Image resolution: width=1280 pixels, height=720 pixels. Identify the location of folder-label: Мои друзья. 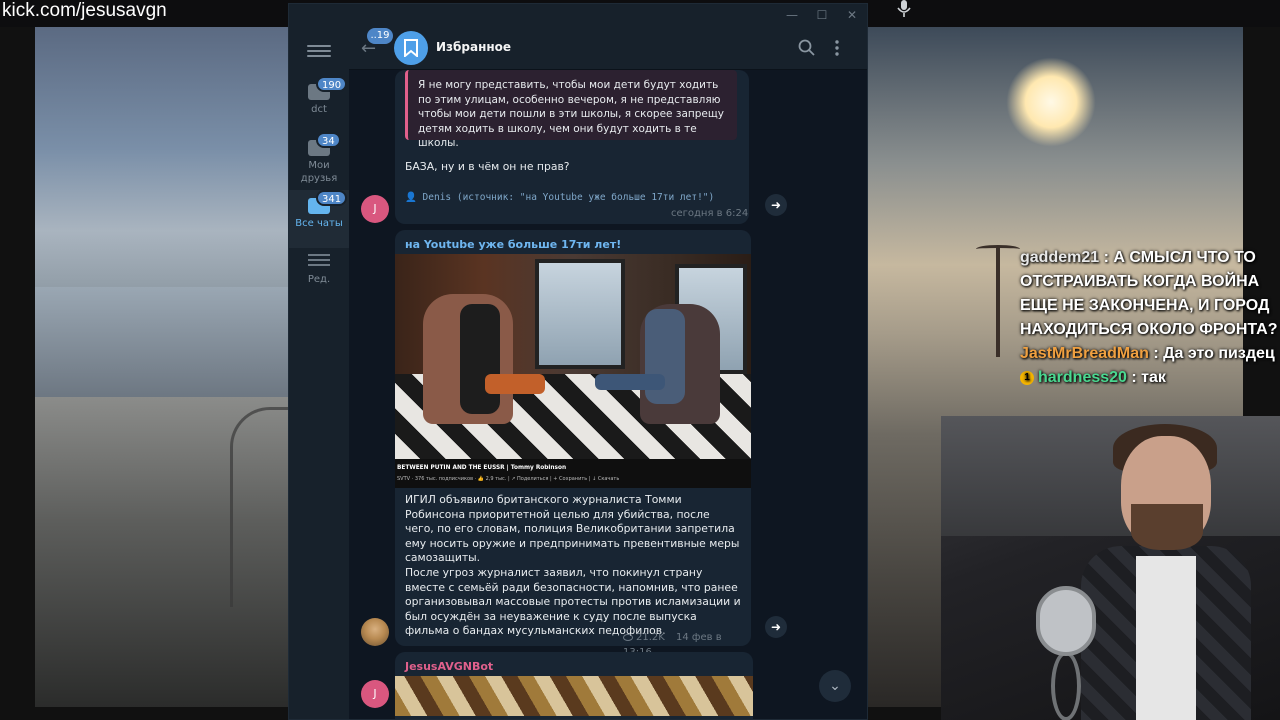
(319, 172).